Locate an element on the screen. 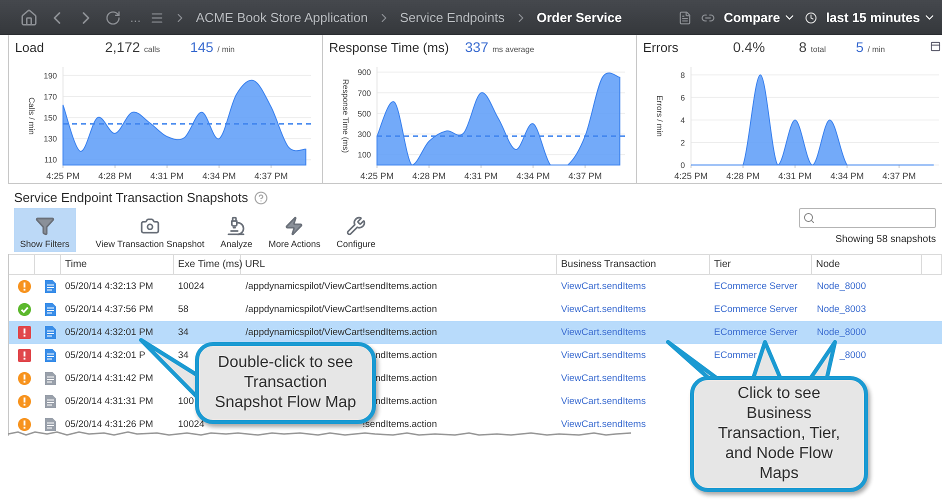 Image resolution: width=942 pixels, height=500 pixels. lightning-icon is located at coordinates (294, 226).